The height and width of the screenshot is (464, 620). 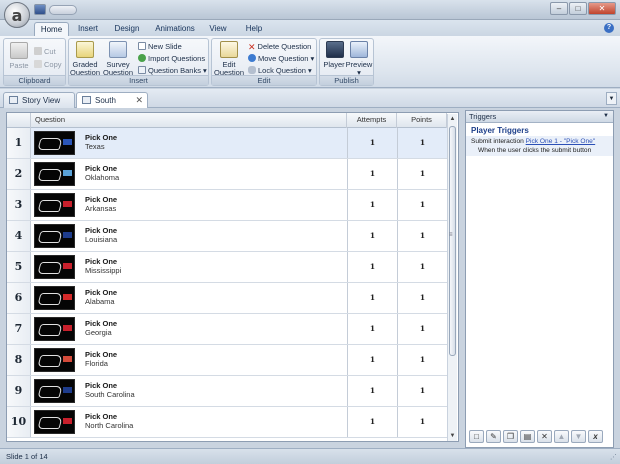 I want to click on header-attempts: Attempts, so click(x=372, y=120).